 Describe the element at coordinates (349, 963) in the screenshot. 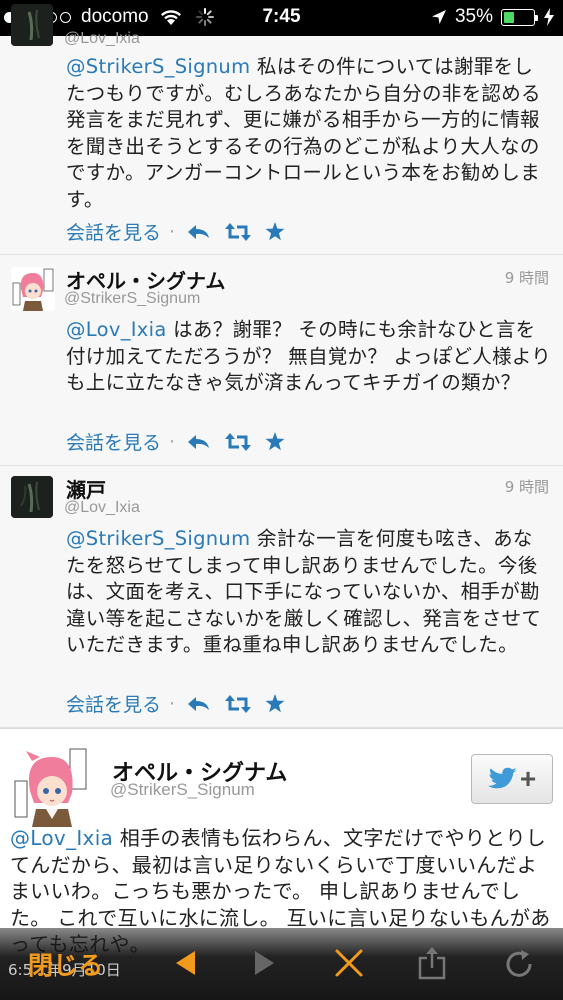

I see `close-x-icon` at that location.